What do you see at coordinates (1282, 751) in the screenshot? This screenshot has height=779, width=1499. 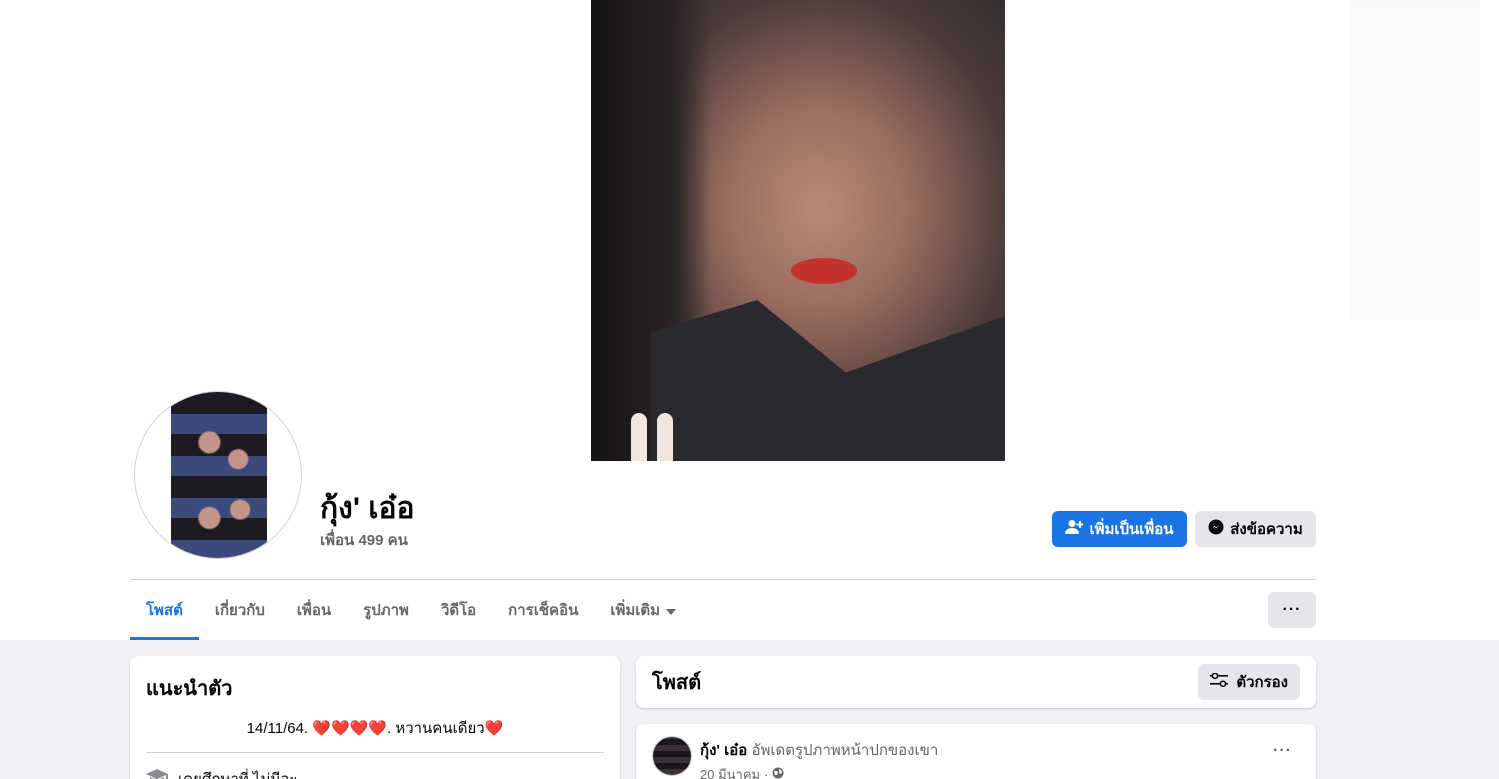 I see `post-more-button: ···` at bounding box center [1282, 751].